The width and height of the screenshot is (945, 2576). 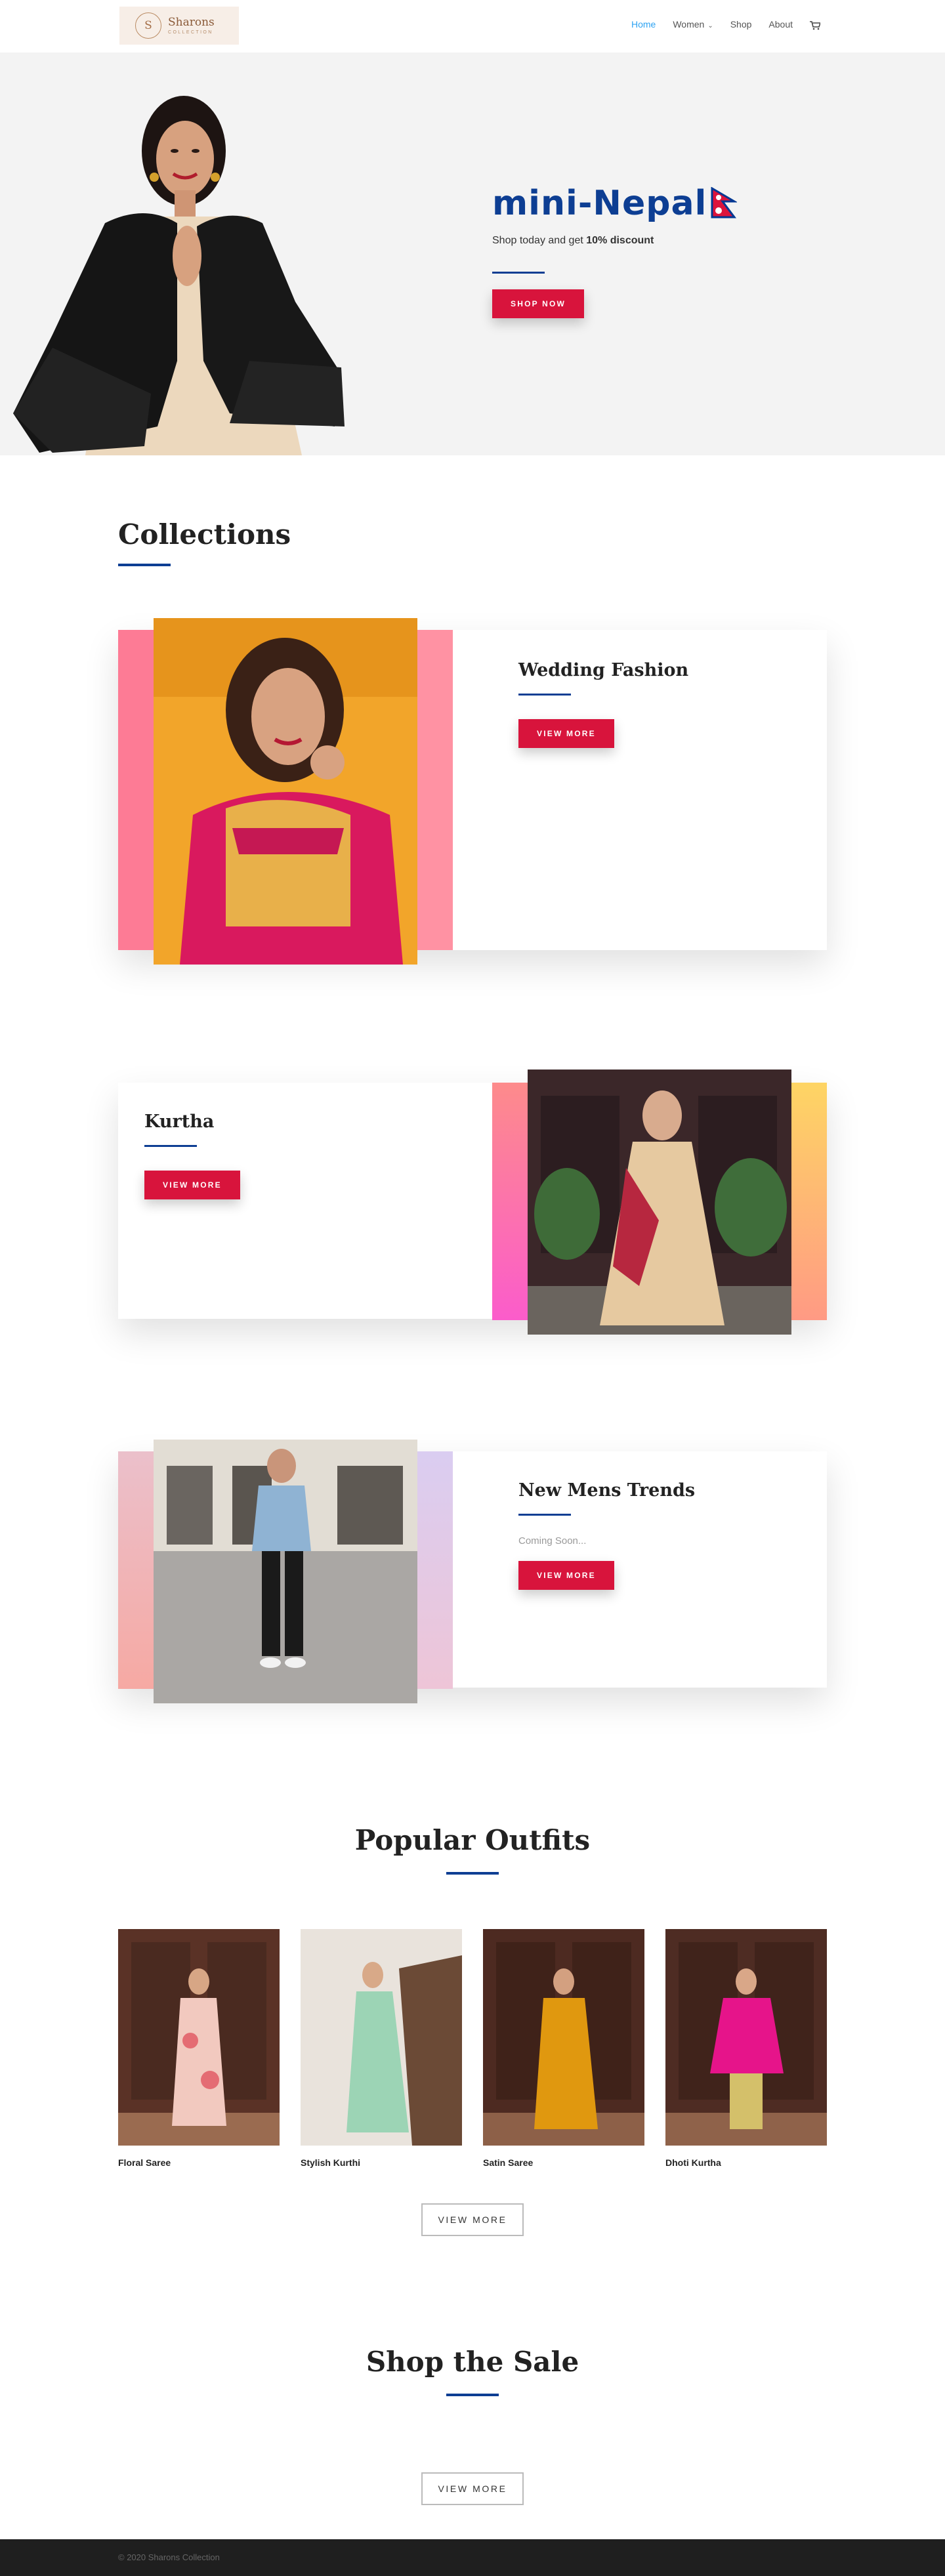 I want to click on collection-title: Wedding Fashion, so click(x=603, y=670).